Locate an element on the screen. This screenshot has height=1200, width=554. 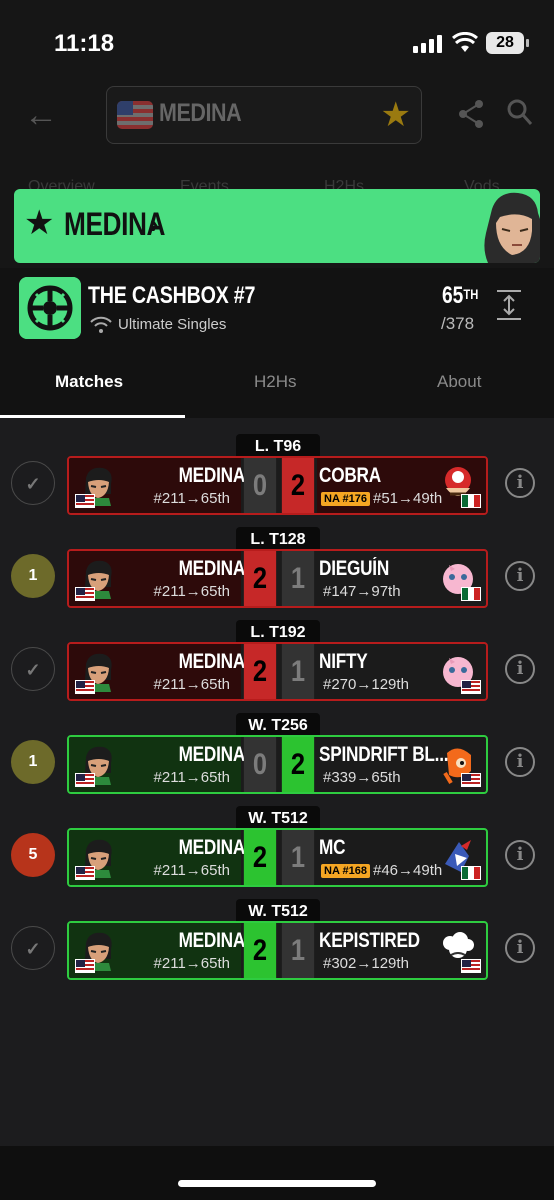
bottom-bar is located at coordinates (277, 1173).